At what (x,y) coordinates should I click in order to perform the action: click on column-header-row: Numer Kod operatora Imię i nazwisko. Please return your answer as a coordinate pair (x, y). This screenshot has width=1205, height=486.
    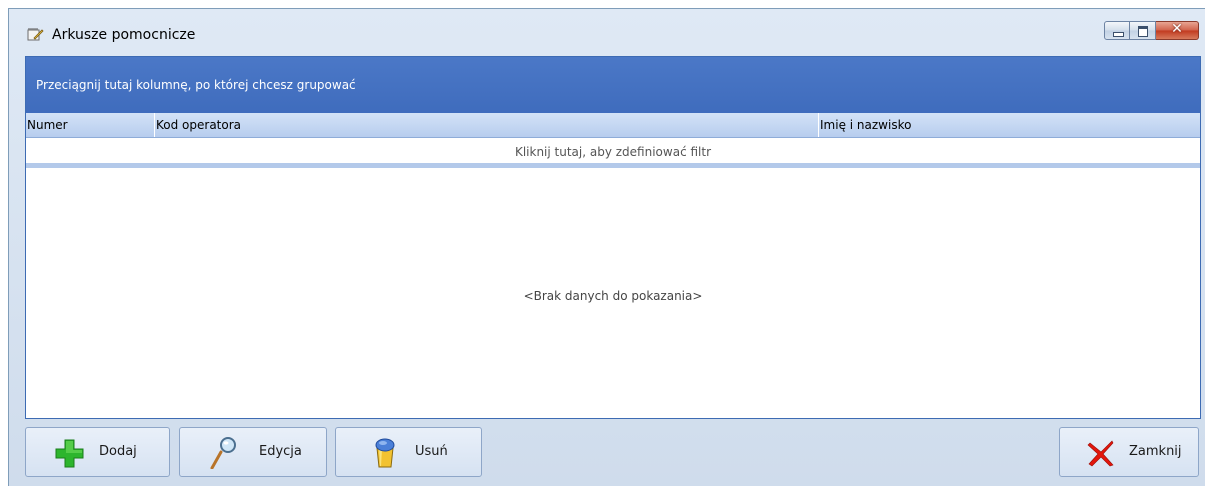
    Looking at the image, I should click on (613, 125).